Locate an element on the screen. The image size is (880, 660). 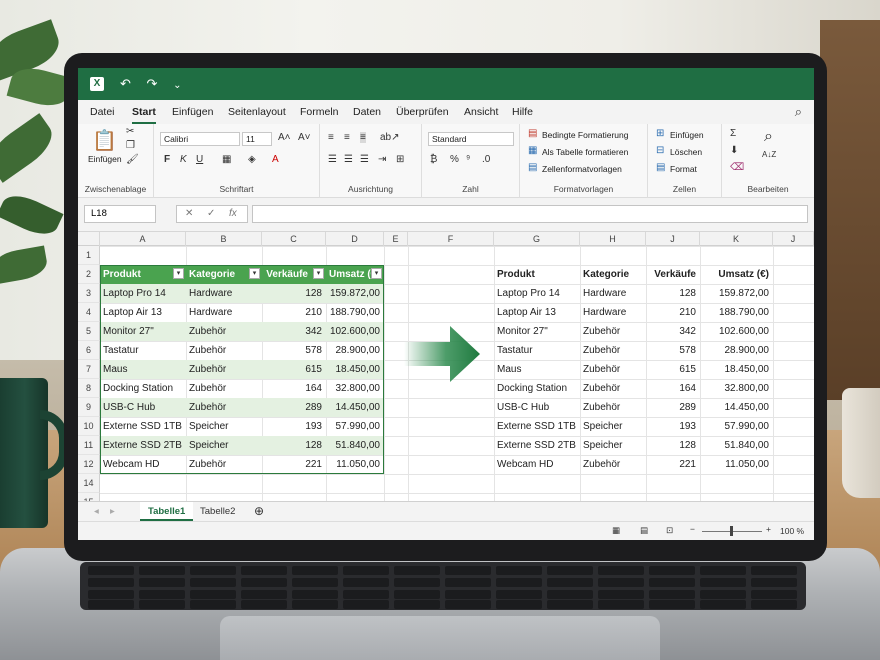
page-layout-icon: ▤ is located at coordinates (644, 530).